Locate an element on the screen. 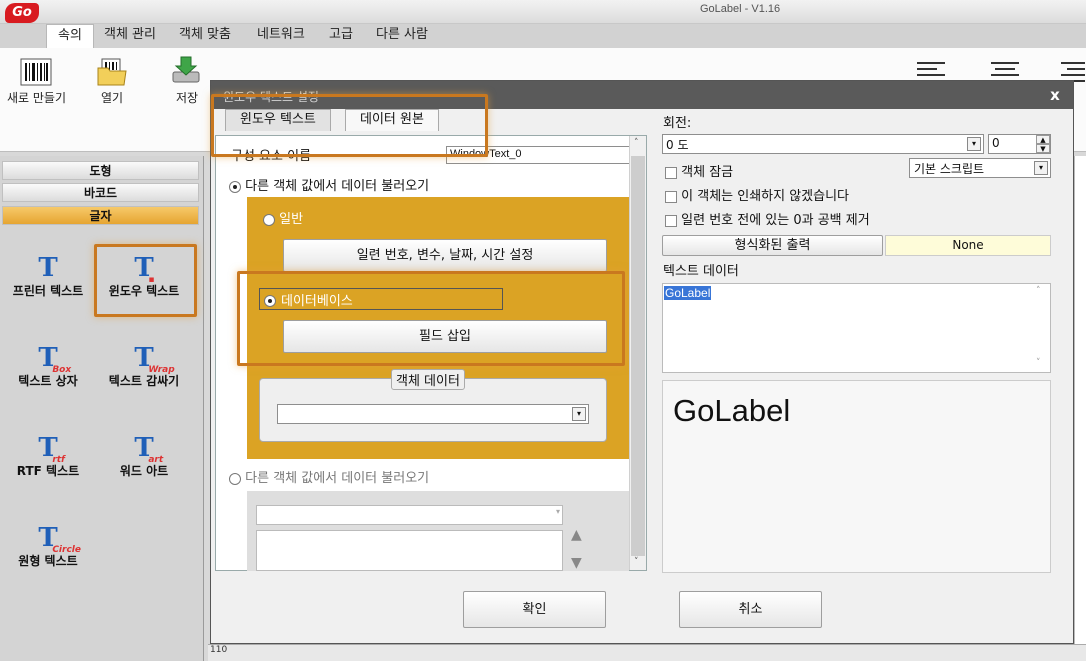  text-data-label: 텍스트 데이터 is located at coordinates (701, 271).